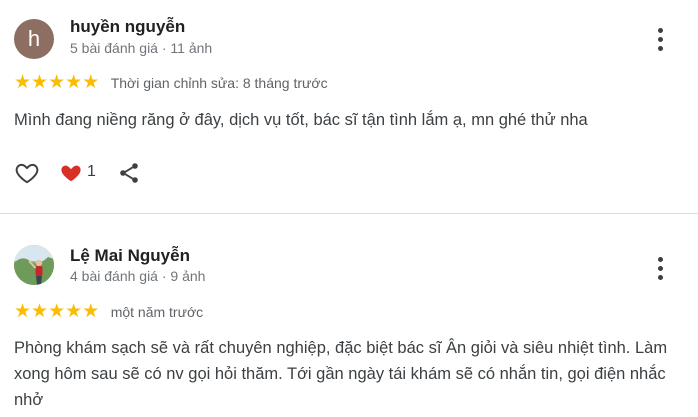 The image size is (698, 417). What do you see at coordinates (157, 311) in the screenshot?
I see `review-time: một năm trước` at bounding box center [157, 311].